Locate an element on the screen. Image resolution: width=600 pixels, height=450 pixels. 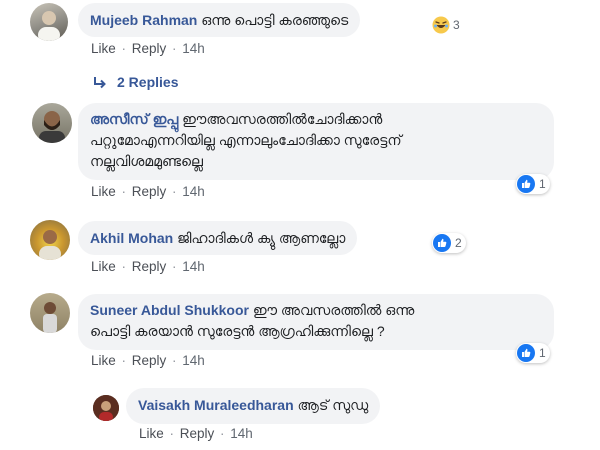
view-replies-link: 2 Replies is located at coordinates (135, 82).